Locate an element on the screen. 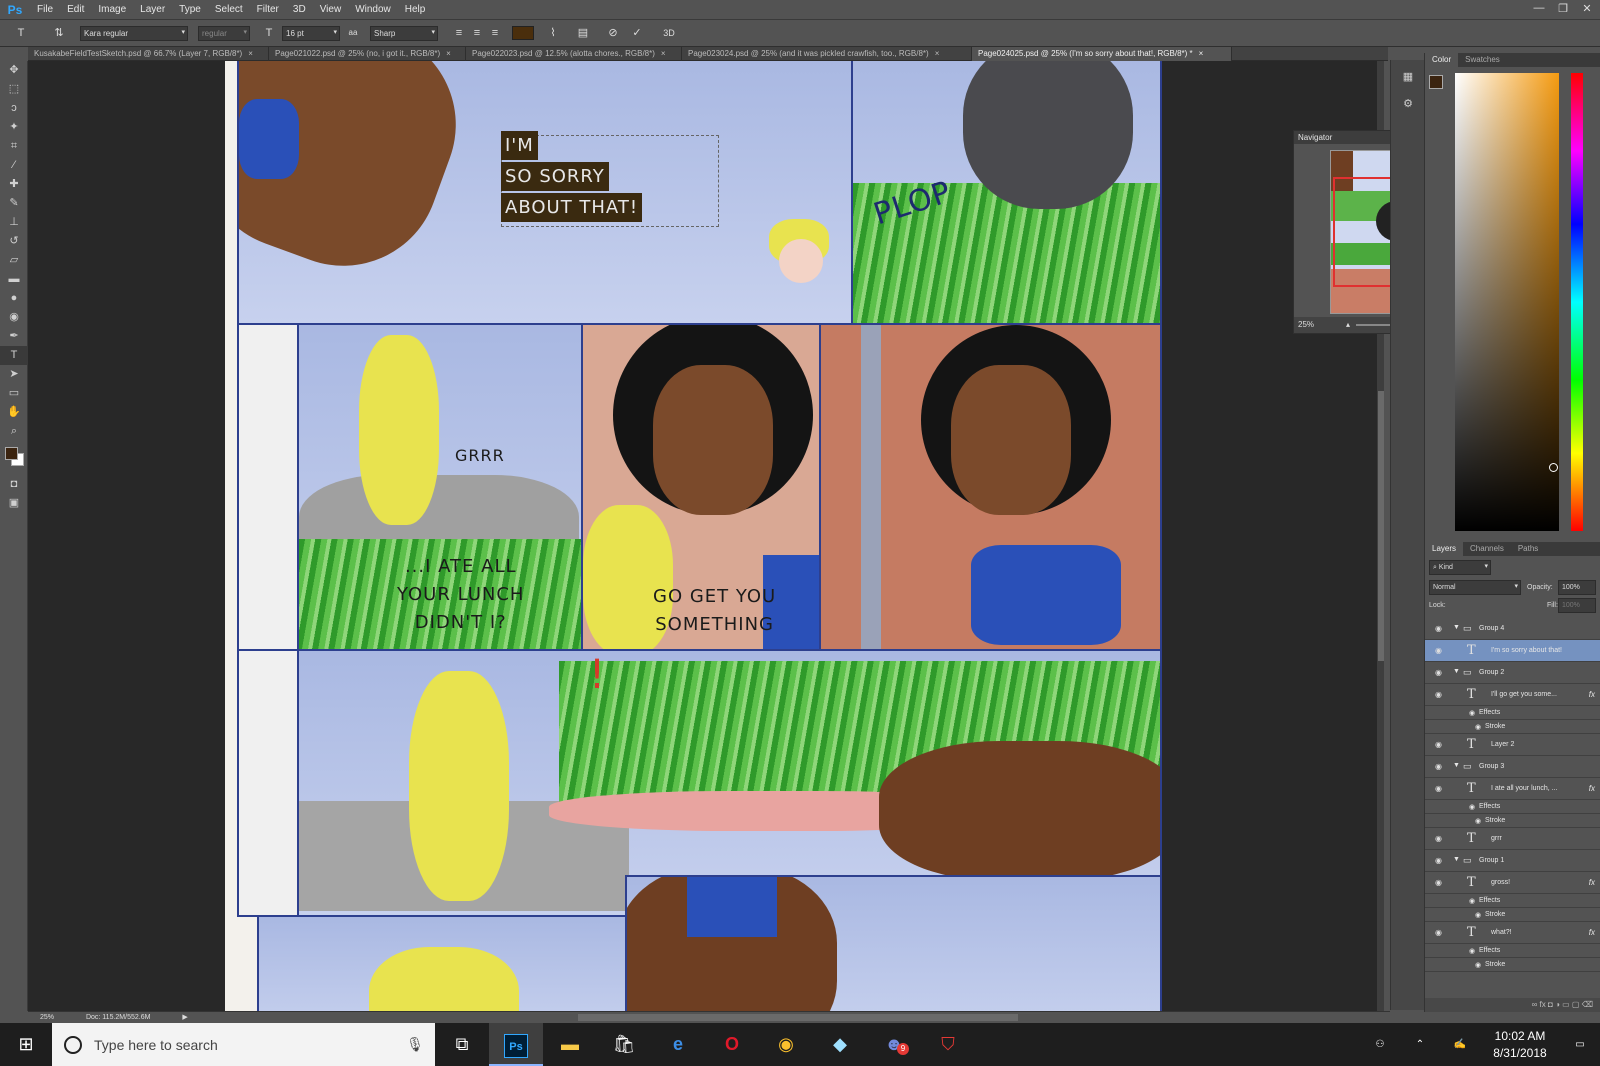 The image size is (1600, 1066). pen-icon: ✒ is located at coordinates (14, 336).